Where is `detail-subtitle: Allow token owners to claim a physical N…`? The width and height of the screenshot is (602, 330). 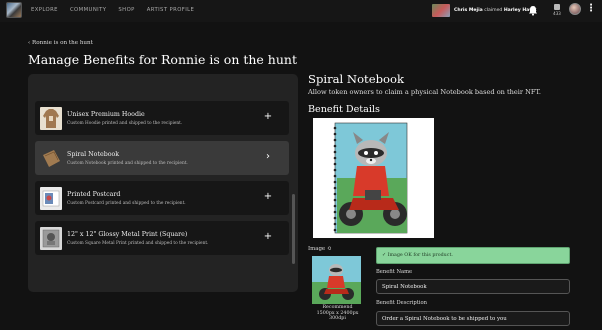
detail-subtitle: Allow token owners to claim a physical N… is located at coordinates (425, 92).